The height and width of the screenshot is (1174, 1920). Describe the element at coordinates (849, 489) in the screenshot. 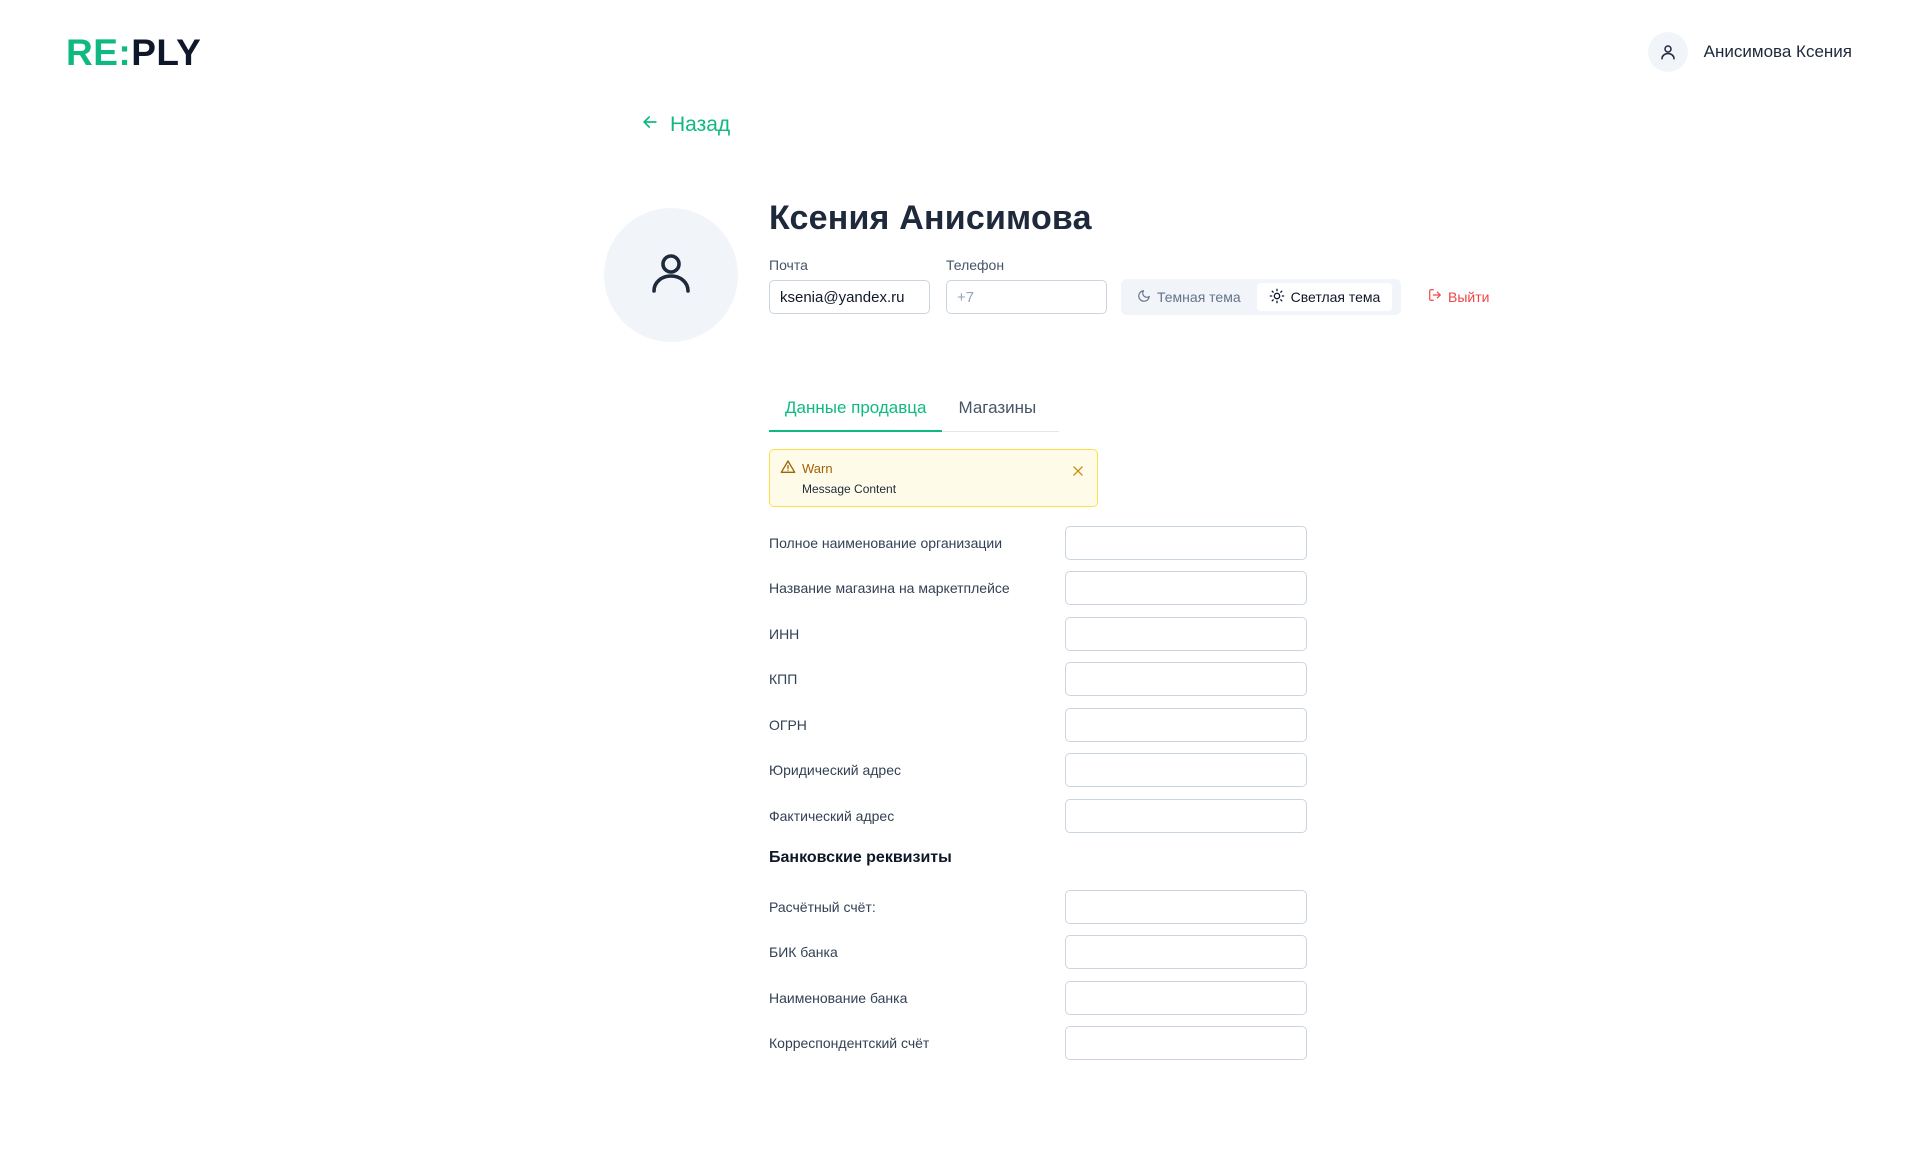

I see `warning-content: Message Content` at that location.